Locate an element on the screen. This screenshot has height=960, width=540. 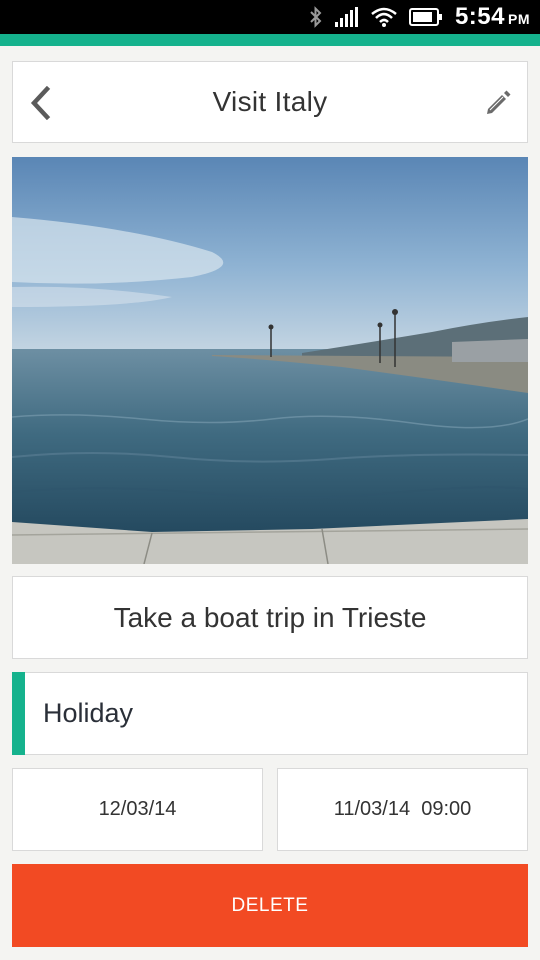
chevron-left-icon is located at coordinates (40, 103).